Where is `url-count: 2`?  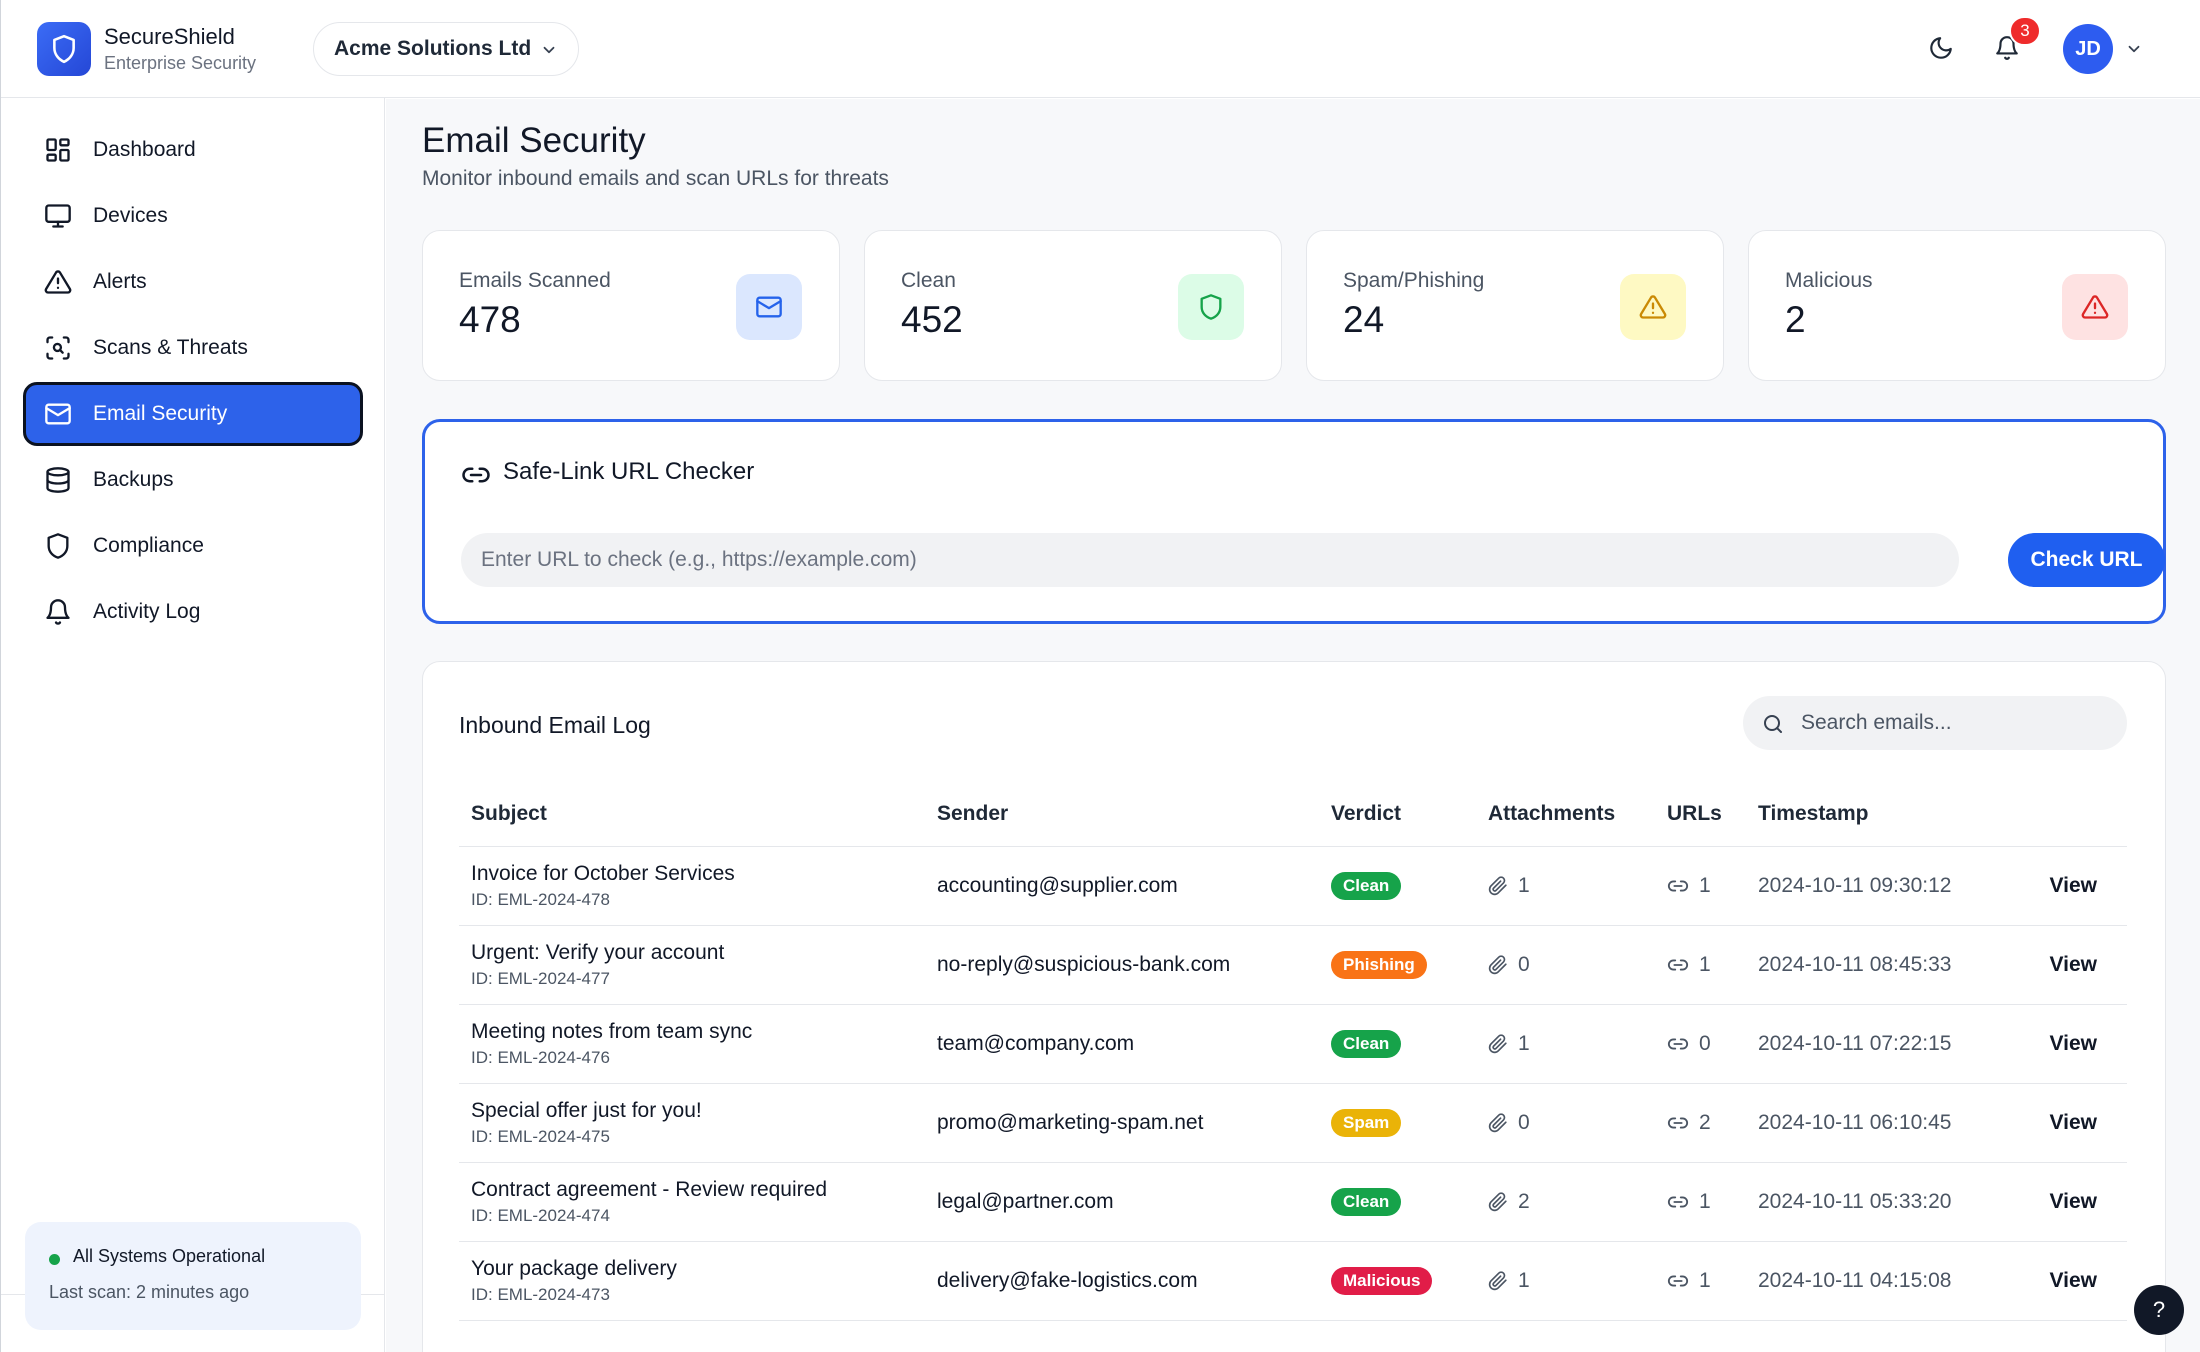 url-count: 2 is located at coordinates (1705, 1122).